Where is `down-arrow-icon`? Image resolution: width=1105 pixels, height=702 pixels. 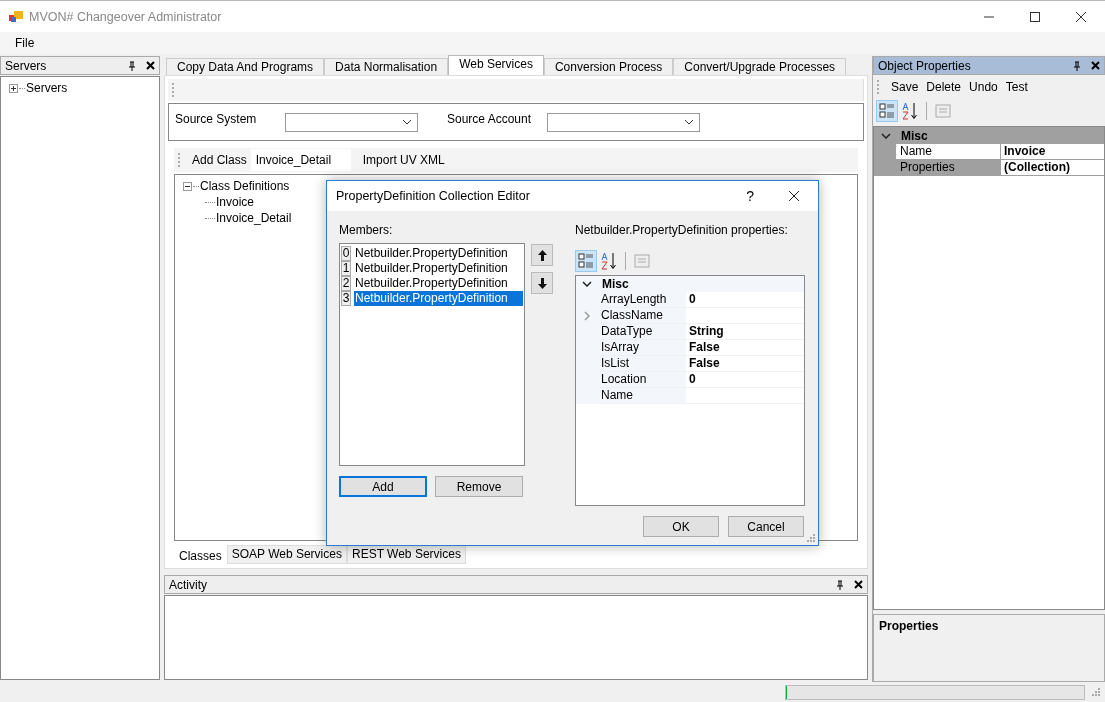 down-arrow-icon is located at coordinates (542, 283).